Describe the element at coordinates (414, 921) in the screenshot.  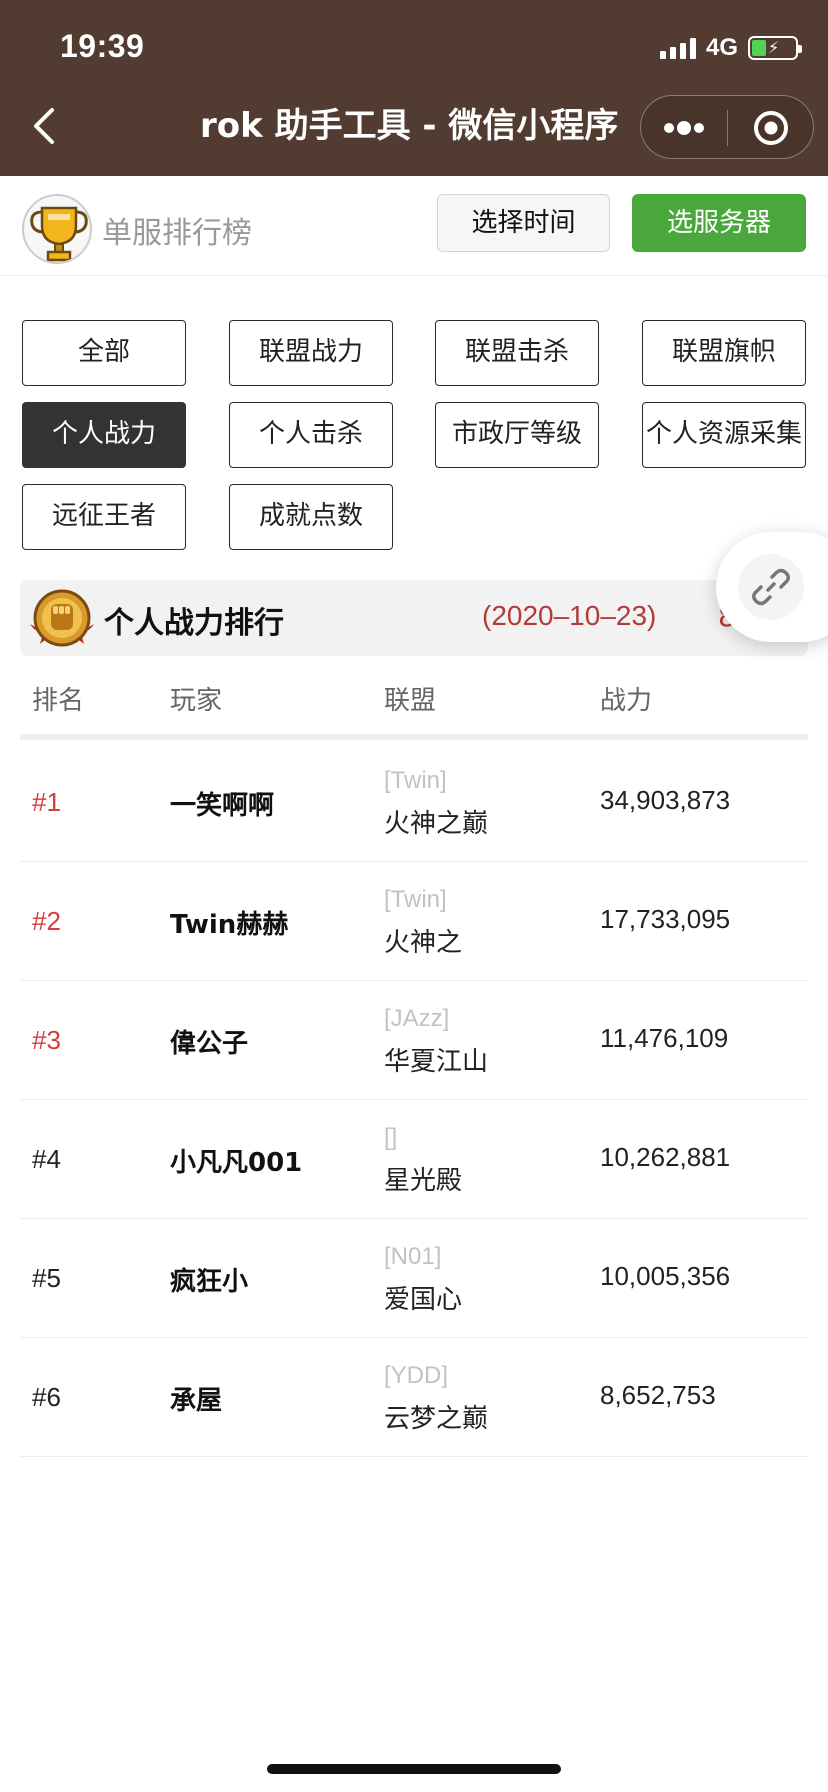
I see `table-row: #2 Twin赫赫 [Twin] 火神之 17,733,095` at that location.